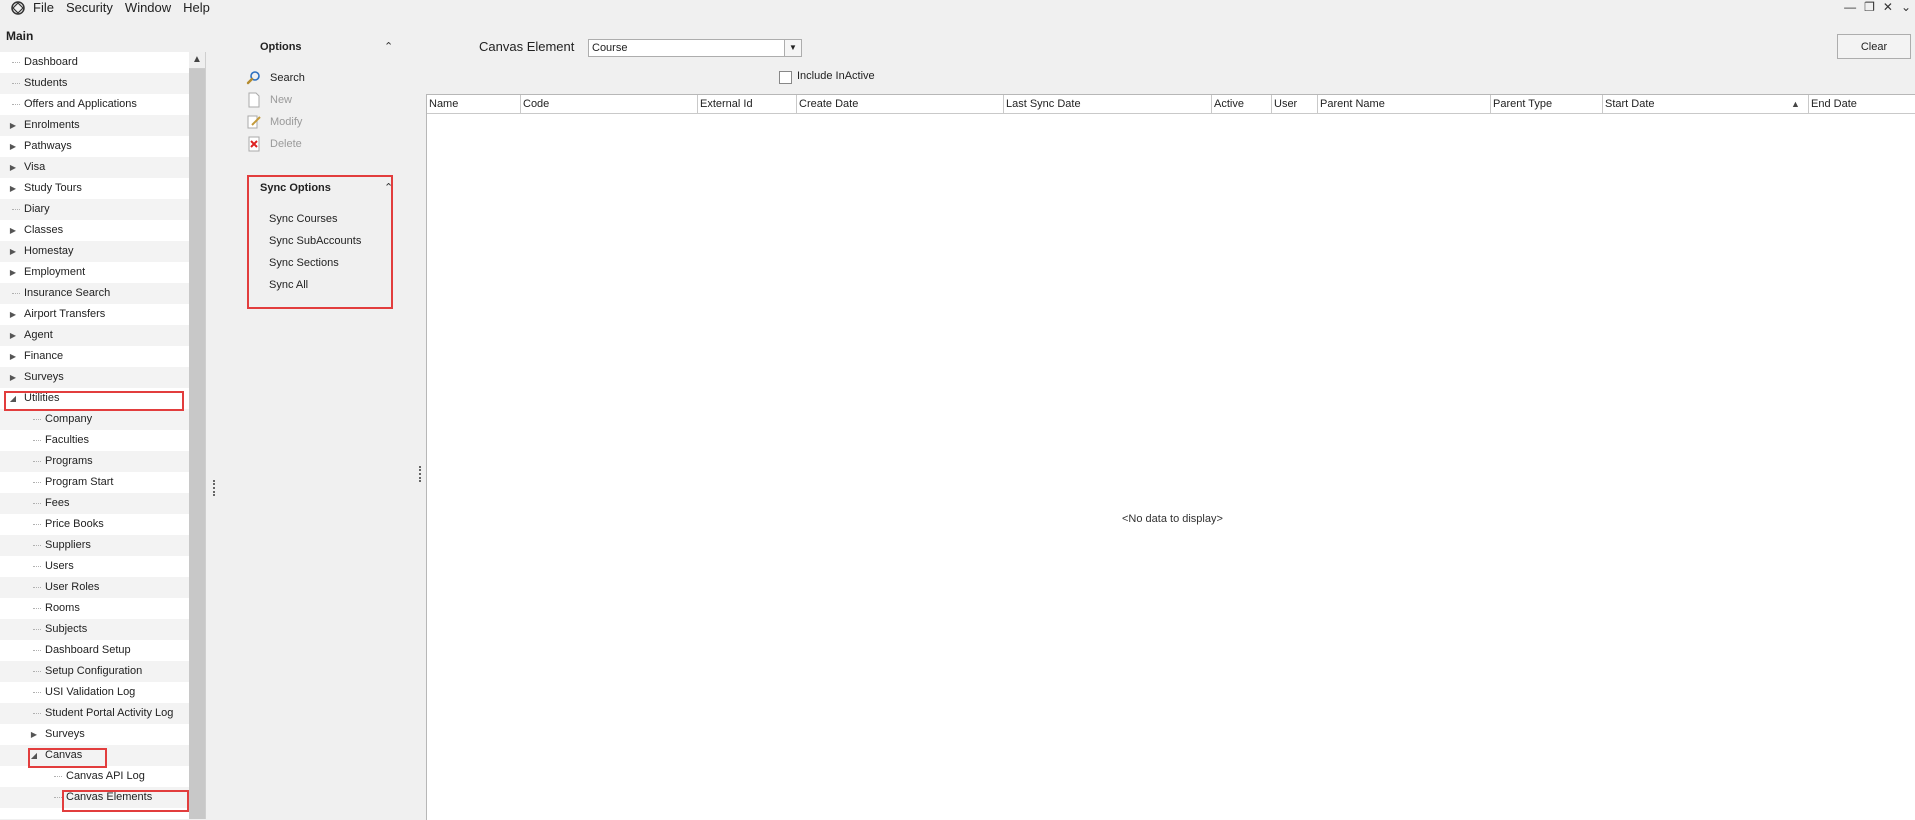  What do you see at coordinates (836, 76) in the screenshot?
I see `include-inactive-label: Include InActive` at bounding box center [836, 76].